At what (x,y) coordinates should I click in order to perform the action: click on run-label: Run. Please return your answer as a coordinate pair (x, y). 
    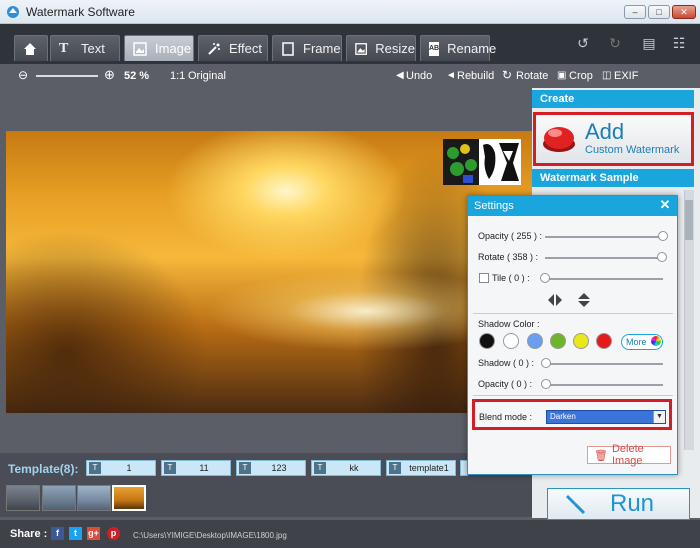
    Looking at the image, I should click on (632, 503).